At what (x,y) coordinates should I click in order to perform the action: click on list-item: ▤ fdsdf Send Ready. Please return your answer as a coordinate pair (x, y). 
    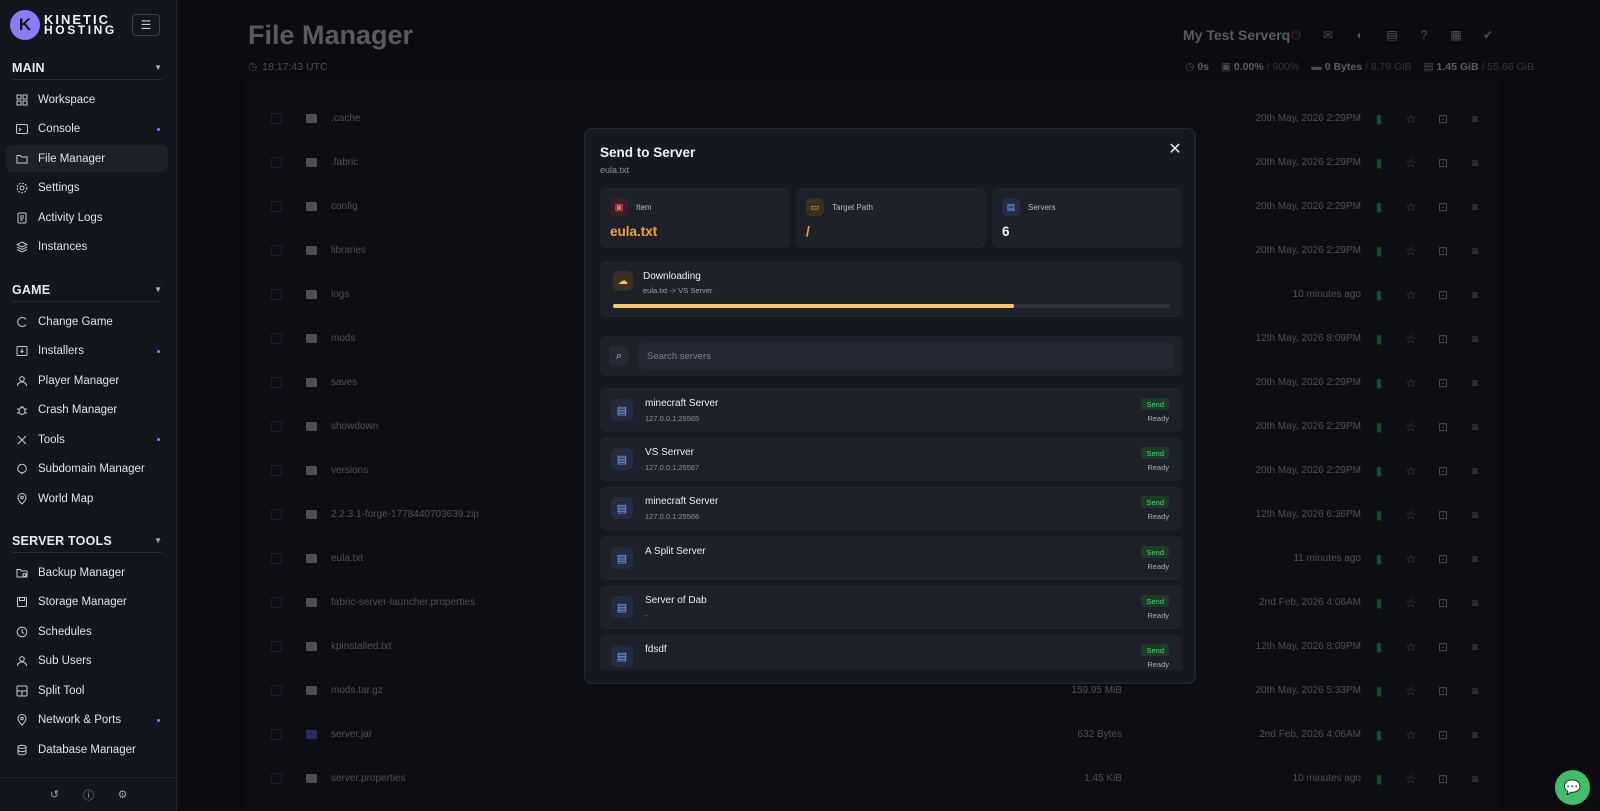
    Looking at the image, I should click on (891, 652).